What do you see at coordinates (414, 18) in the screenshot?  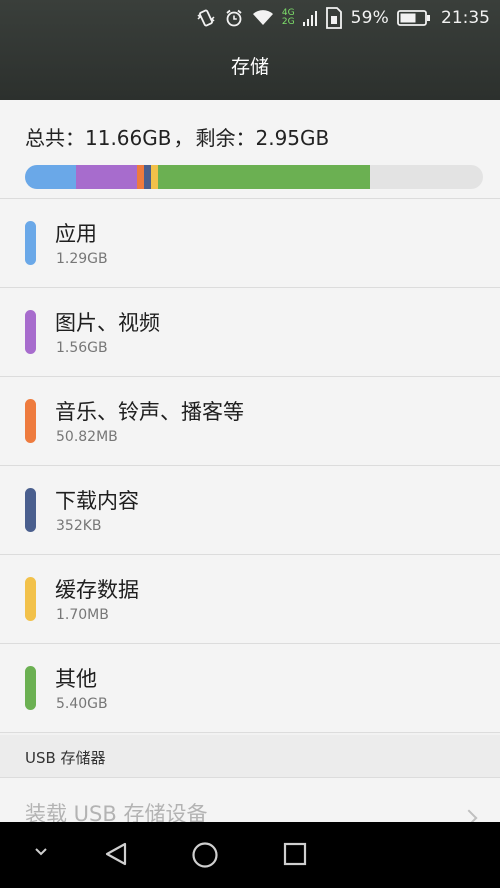 I see `battery-icon` at bounding box center [414, 18].